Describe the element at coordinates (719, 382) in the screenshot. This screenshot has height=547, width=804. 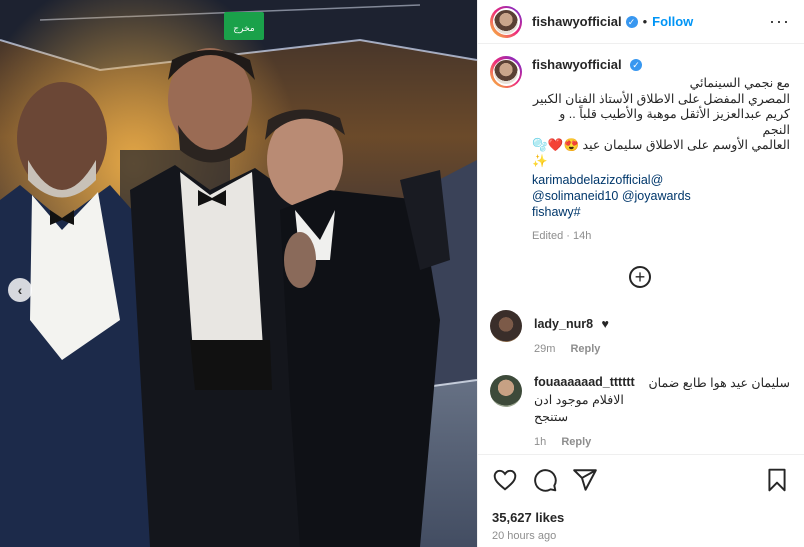
I see `comment-text-line: سليمان عيد هوا طابع ضمان` at that location.